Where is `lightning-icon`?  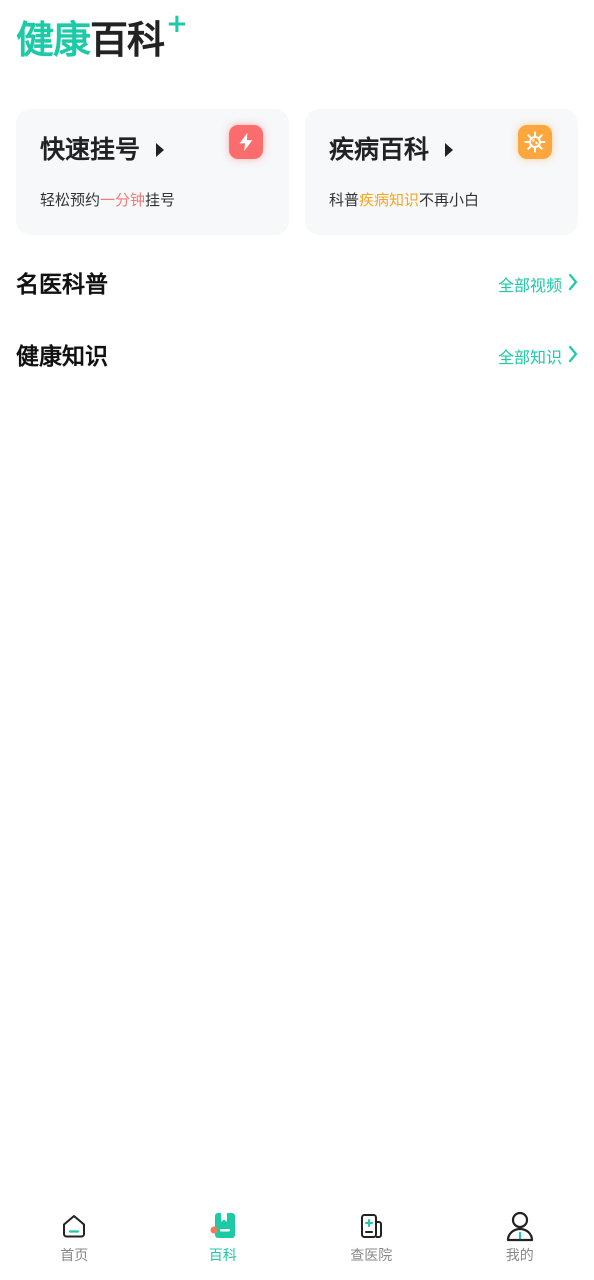
lightning-icon is located at coordinates (246, 142).